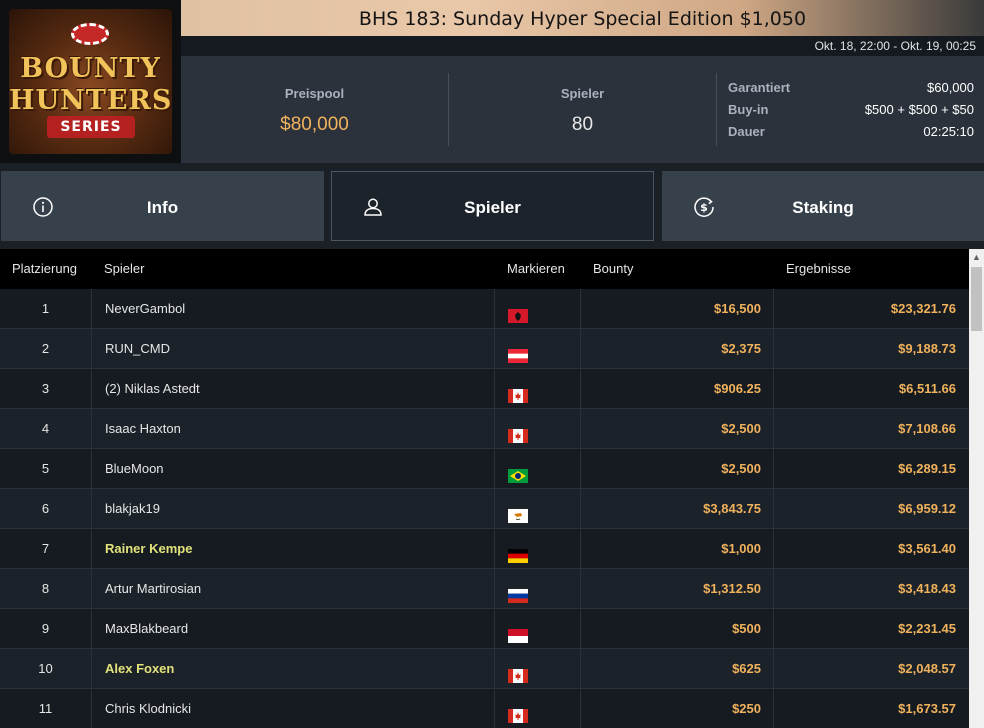 The image size is (984, 728). I want to click on detail-duration: Dauer 02:25:10, so click(851, 135).